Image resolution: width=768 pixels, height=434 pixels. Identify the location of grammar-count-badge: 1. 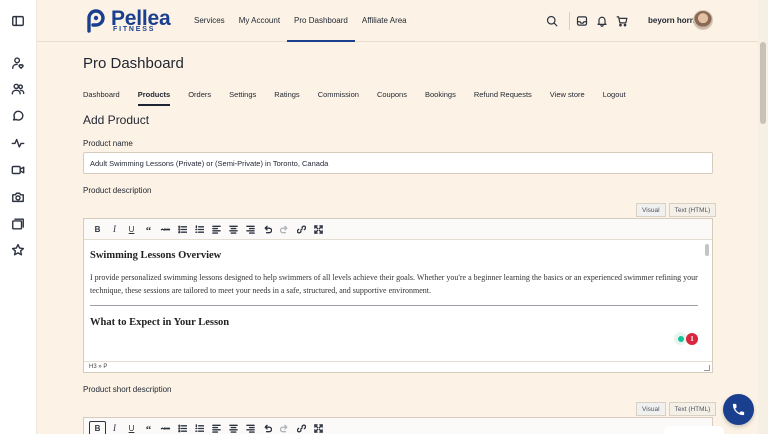
(692, 338).